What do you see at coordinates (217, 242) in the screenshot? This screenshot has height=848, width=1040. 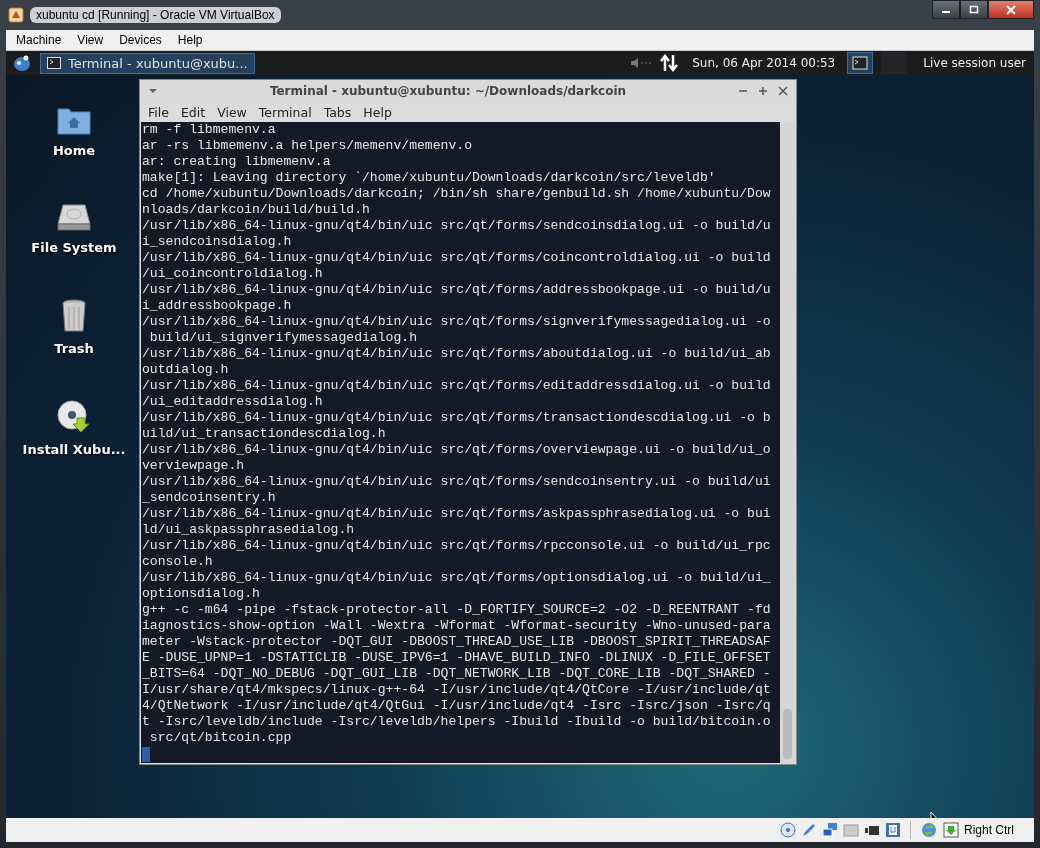 I see `terminal-line: i_sendcoinsdialog.h` at bounding box center [217, 242].